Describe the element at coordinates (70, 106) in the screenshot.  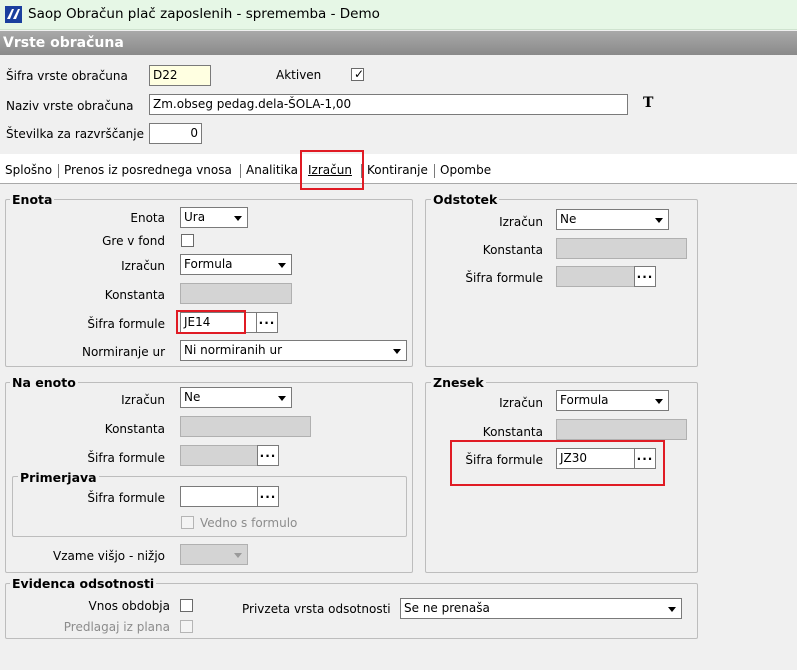
I see `naziv-label: Naziv vrste obračuna` at that location.